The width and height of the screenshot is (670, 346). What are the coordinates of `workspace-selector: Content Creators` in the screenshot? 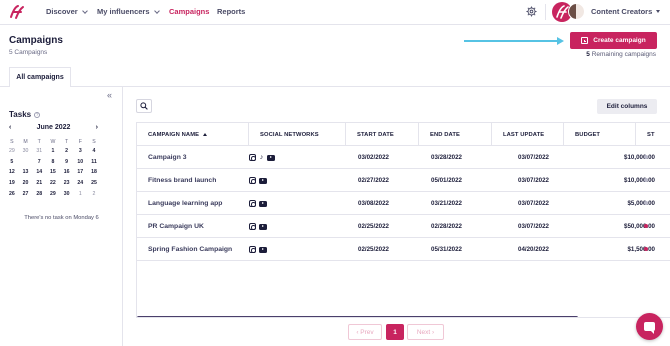 It's located at (626, 11).